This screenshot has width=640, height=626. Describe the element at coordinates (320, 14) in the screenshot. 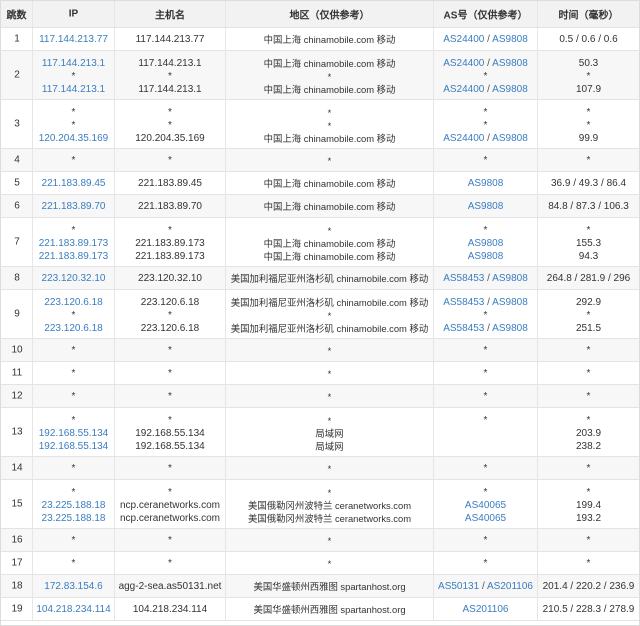

I see `table-header-row: 跳数 IP 主机名 地区（仅供参考） AS号（仅供参考） 时间（毫秒）` at that location.